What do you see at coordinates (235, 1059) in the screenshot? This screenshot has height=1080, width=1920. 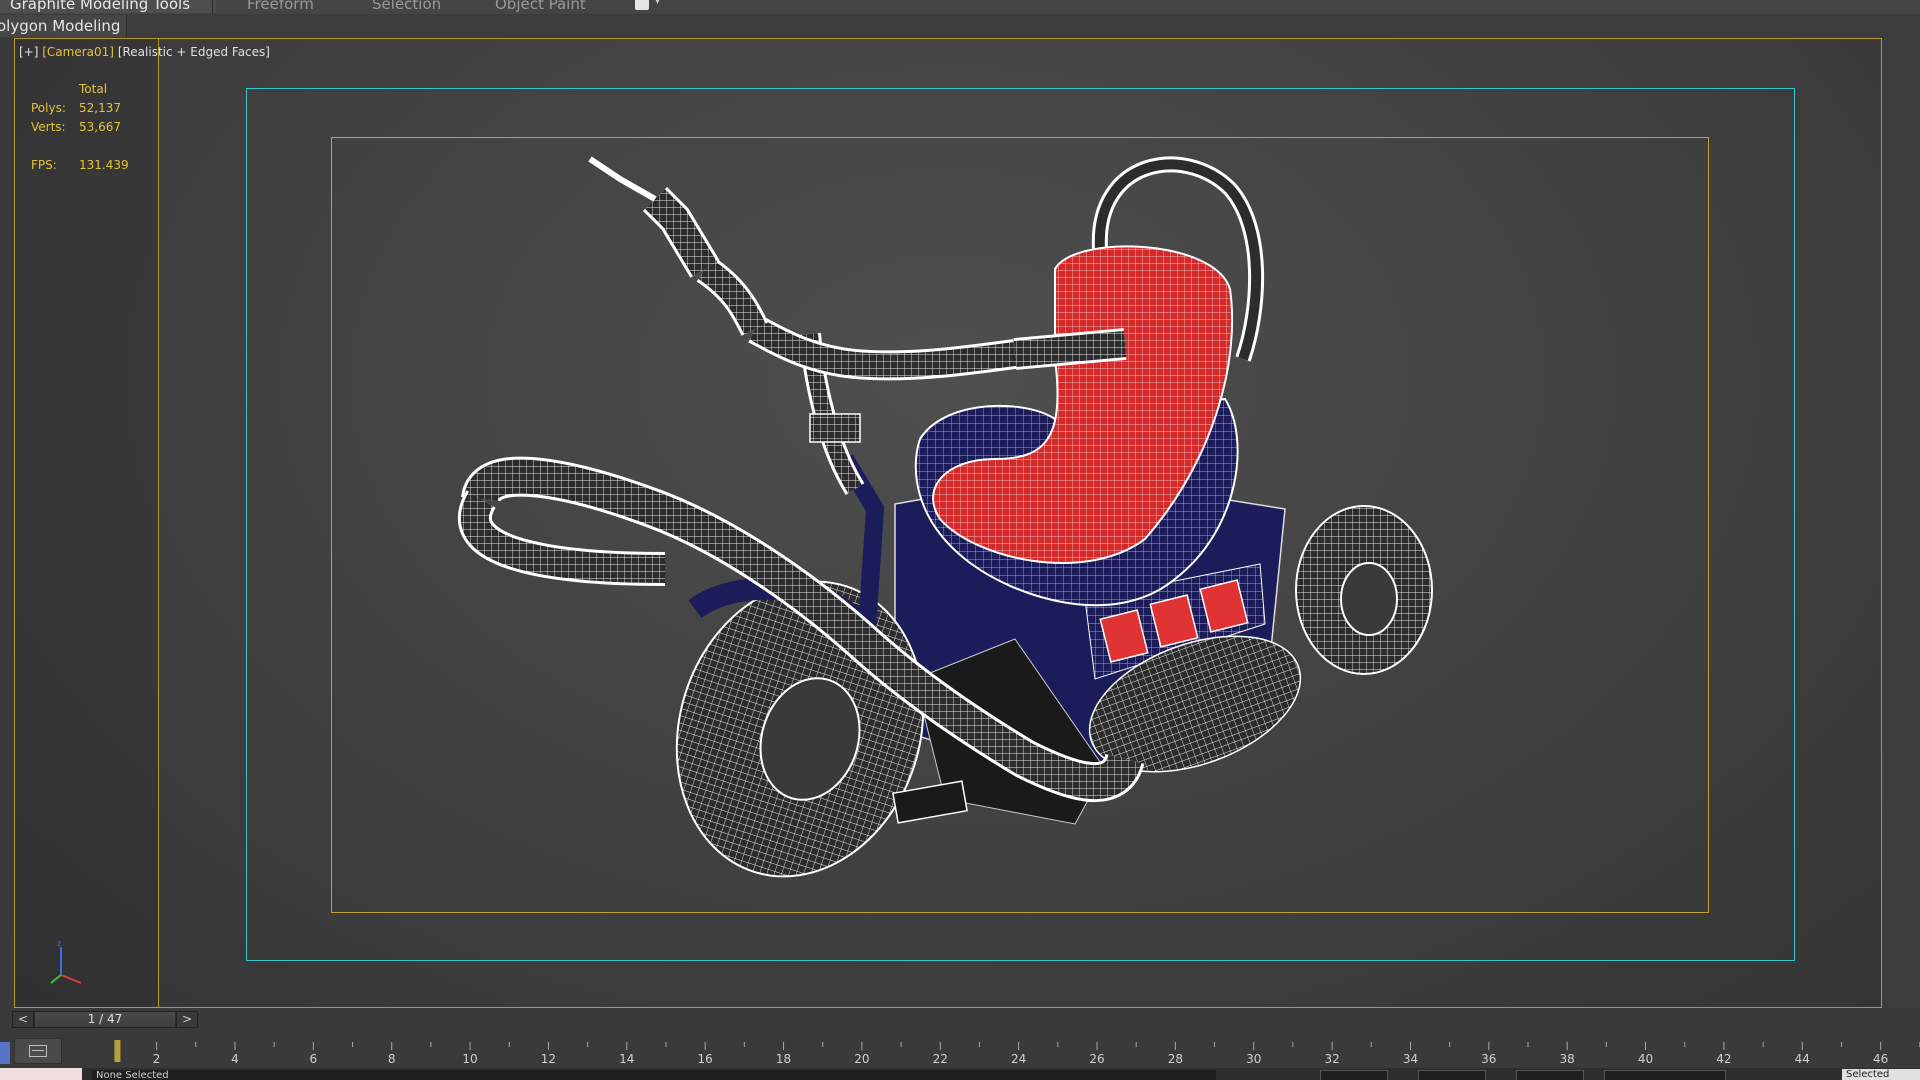 I see `timeline-tick-label: 4` at bounding box center [235, 1059].